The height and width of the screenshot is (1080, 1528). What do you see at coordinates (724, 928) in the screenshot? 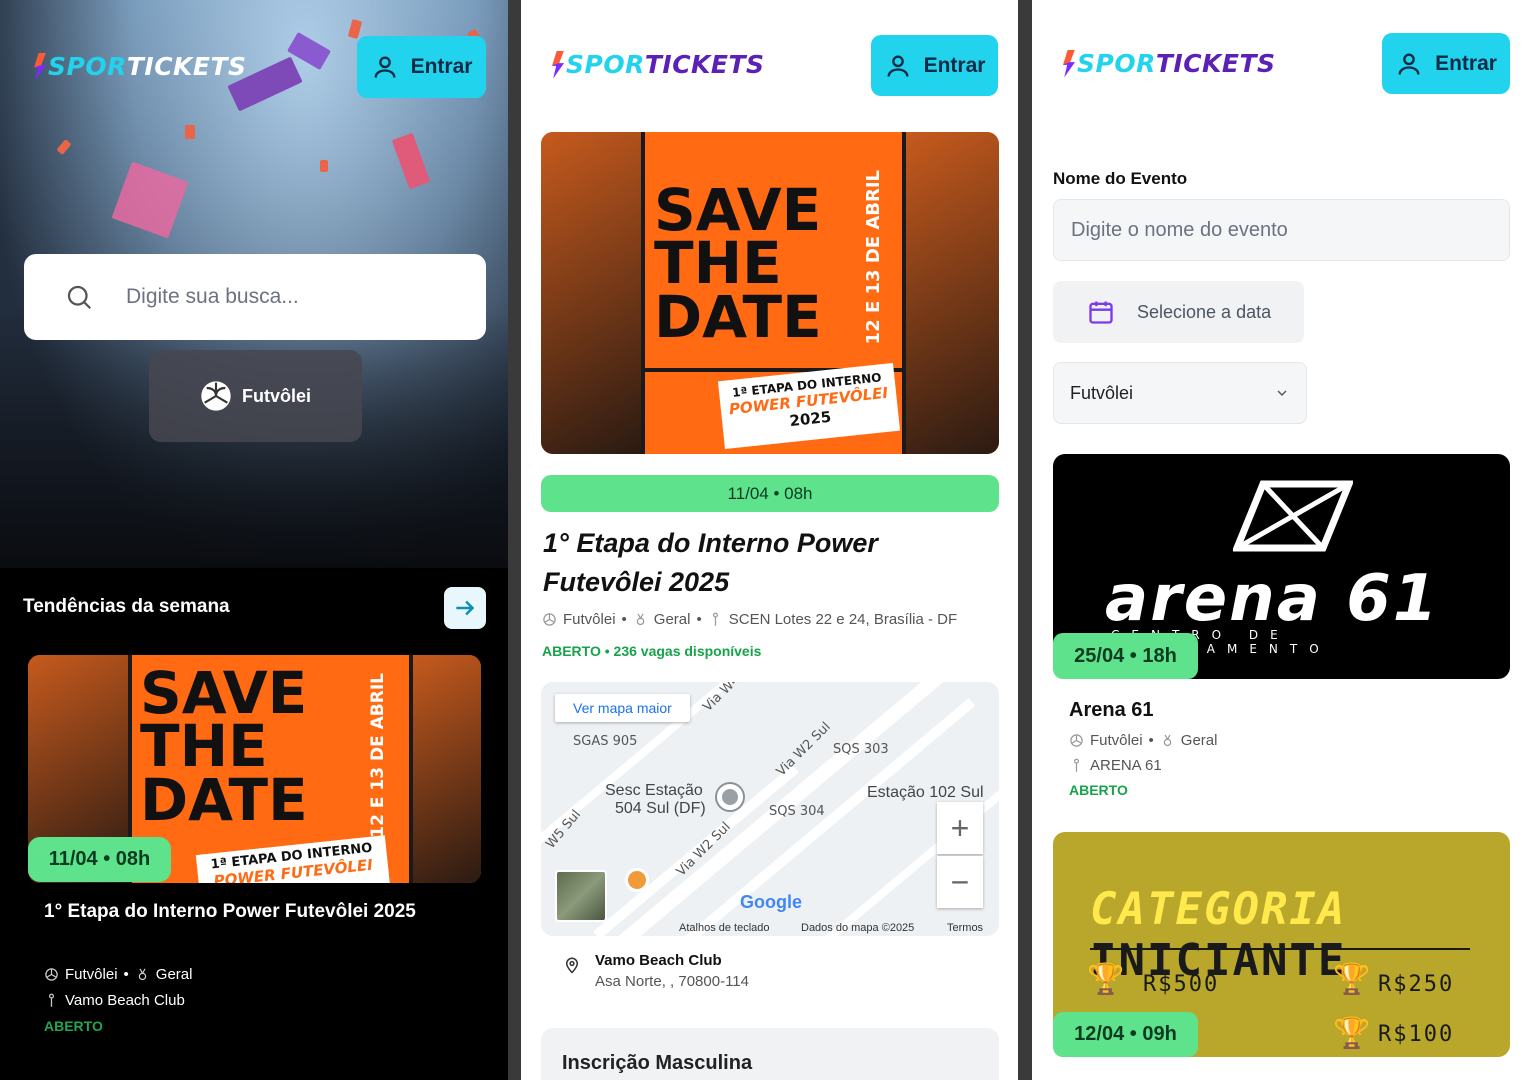
I see `map-shortcuts-link: Atalhos de teclado` at bounding box center [724, 928].